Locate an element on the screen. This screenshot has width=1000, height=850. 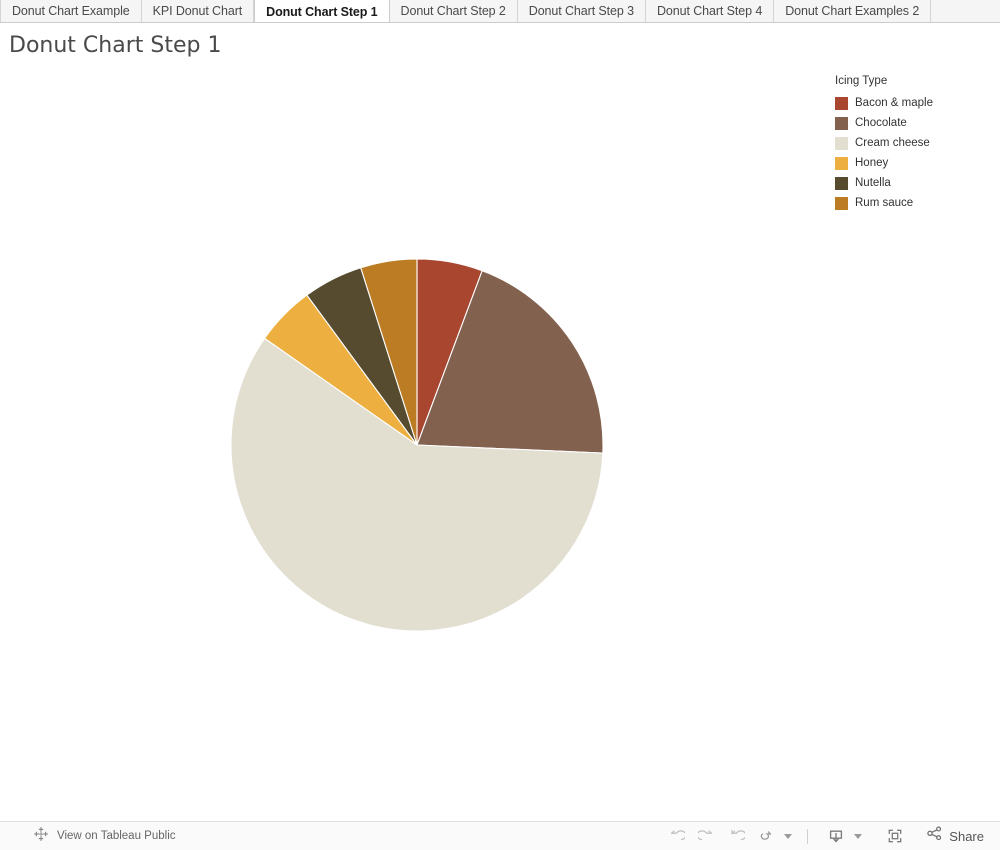
page-title: Donut Chart Step 1 is located at coordinates (115, 45).